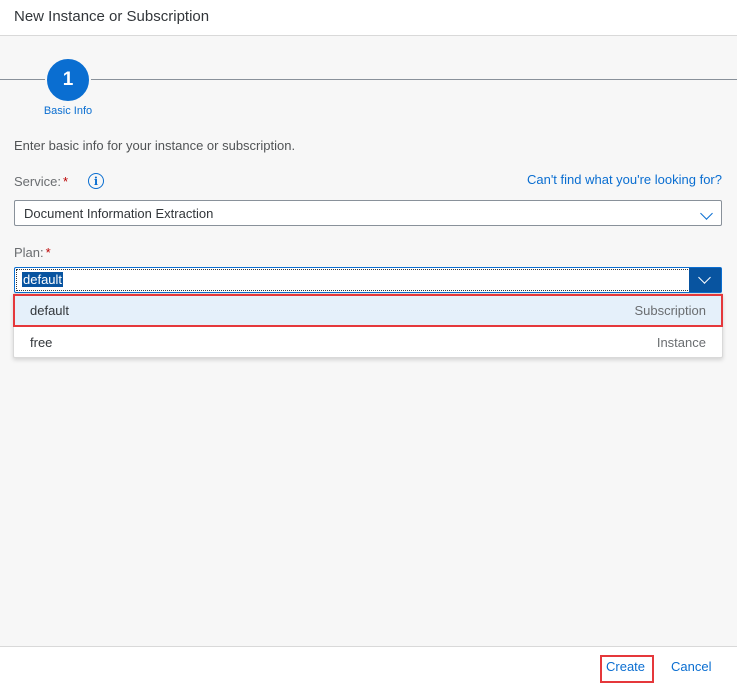 This screenshot has height=684, width=737. I want to click on create-highlight-annotation, so click(627, 669).